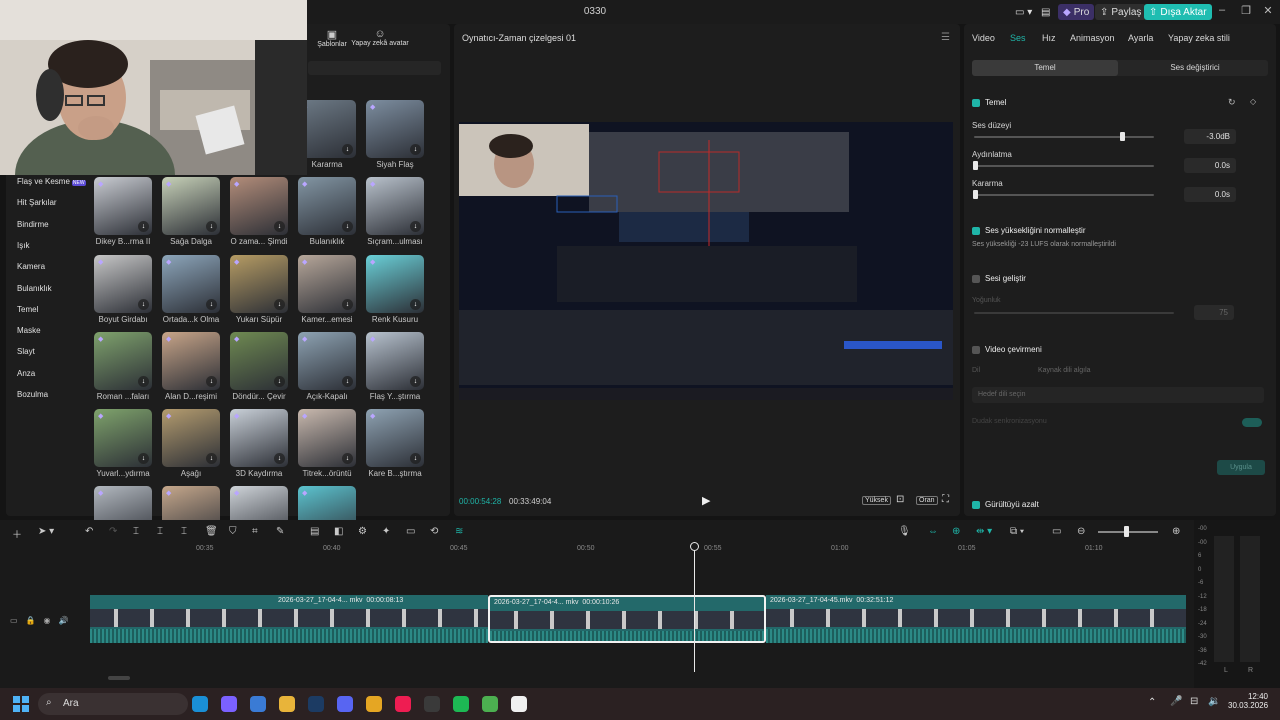  Describe the element at coordinates (289, 619) in the screenshot. I see `timeline-clip: 2026-03-27_17-04-4... mkv 00:00:08:13` at that location.